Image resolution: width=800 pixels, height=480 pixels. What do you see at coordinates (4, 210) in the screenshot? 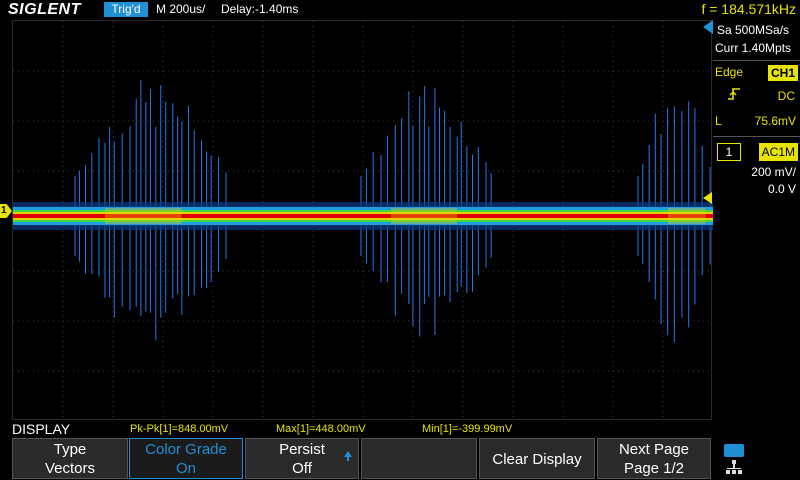
I see `channel-marker-label: 1` at bounding box center [4, 210].